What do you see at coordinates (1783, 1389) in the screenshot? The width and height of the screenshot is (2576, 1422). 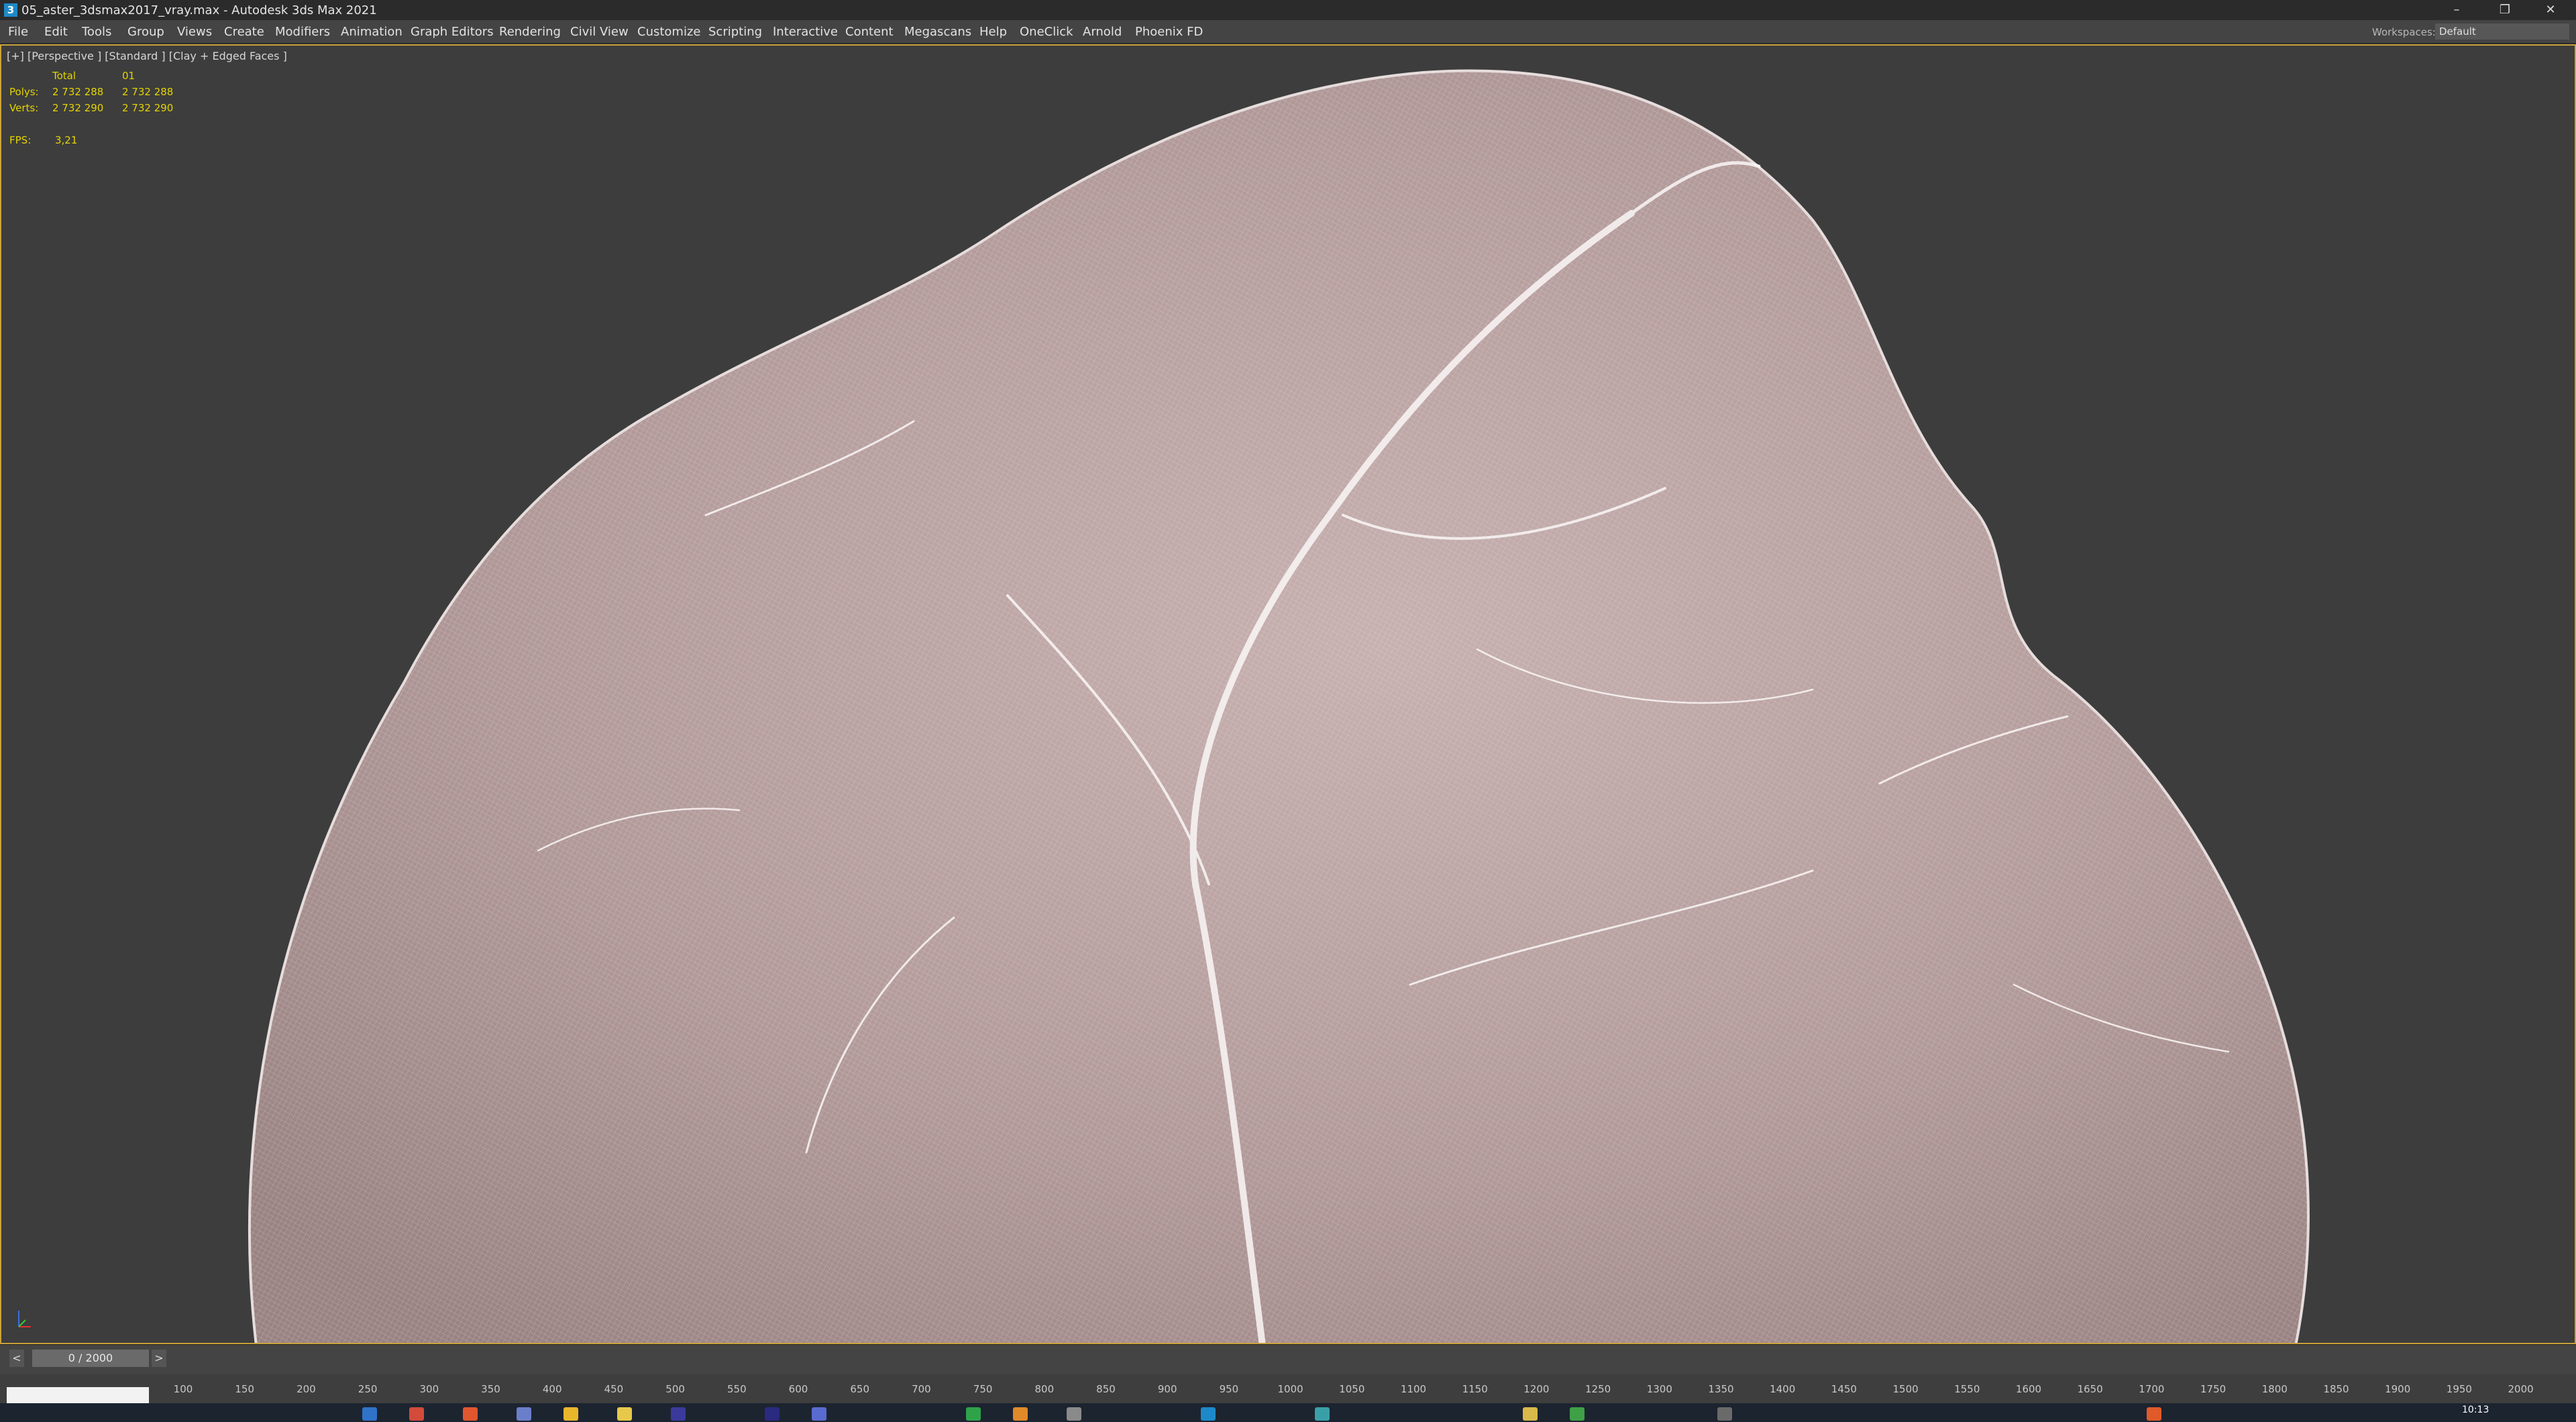 I see `ruler-tick: 1400` at bounding box center [1783, 1389].